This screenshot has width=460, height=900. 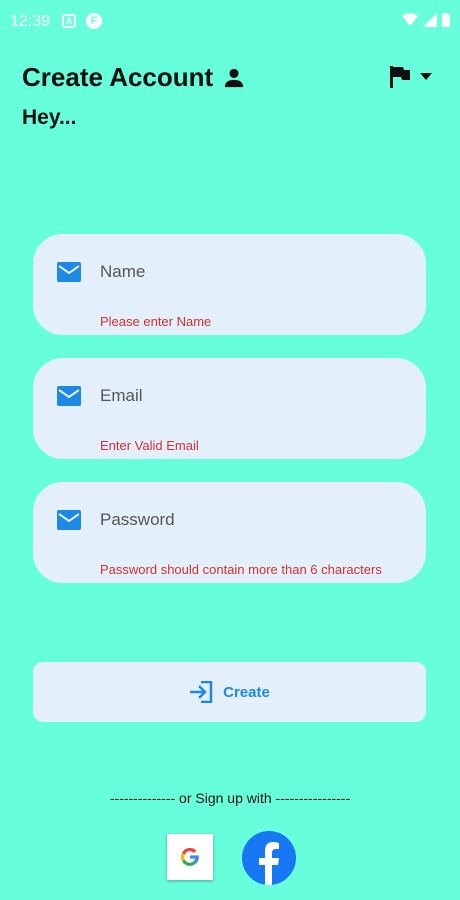 I want to click on flag-icon, so click(x=400, y=77).